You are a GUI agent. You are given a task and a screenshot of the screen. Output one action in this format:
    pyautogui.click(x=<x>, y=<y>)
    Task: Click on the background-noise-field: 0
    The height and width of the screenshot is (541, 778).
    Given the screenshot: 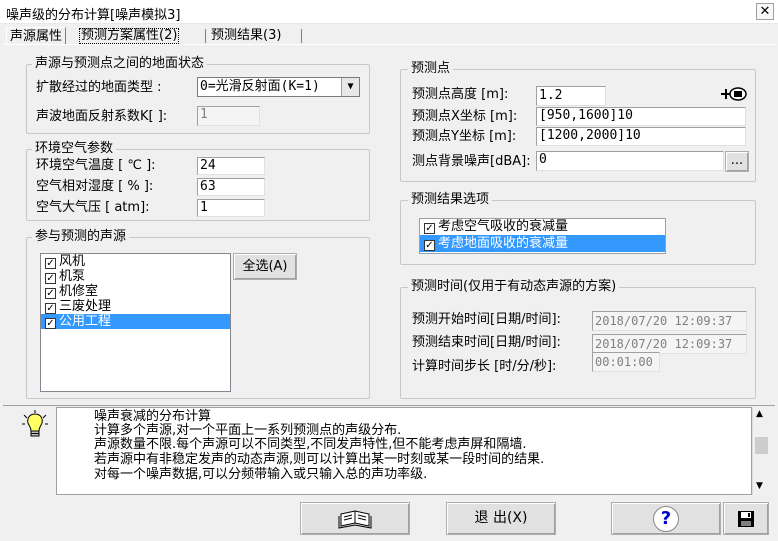 What is the action you would take?
    pyautogui.click(x=630, y=161)
    